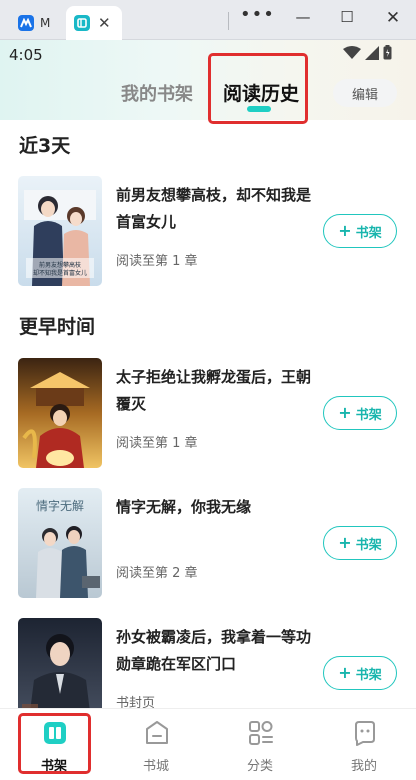 Image resolution: width=416 pixels, height=780 pixels. Describe the element at coordinates (155, 766) in the screenshot. I see `nav-label: 书城` at that location.